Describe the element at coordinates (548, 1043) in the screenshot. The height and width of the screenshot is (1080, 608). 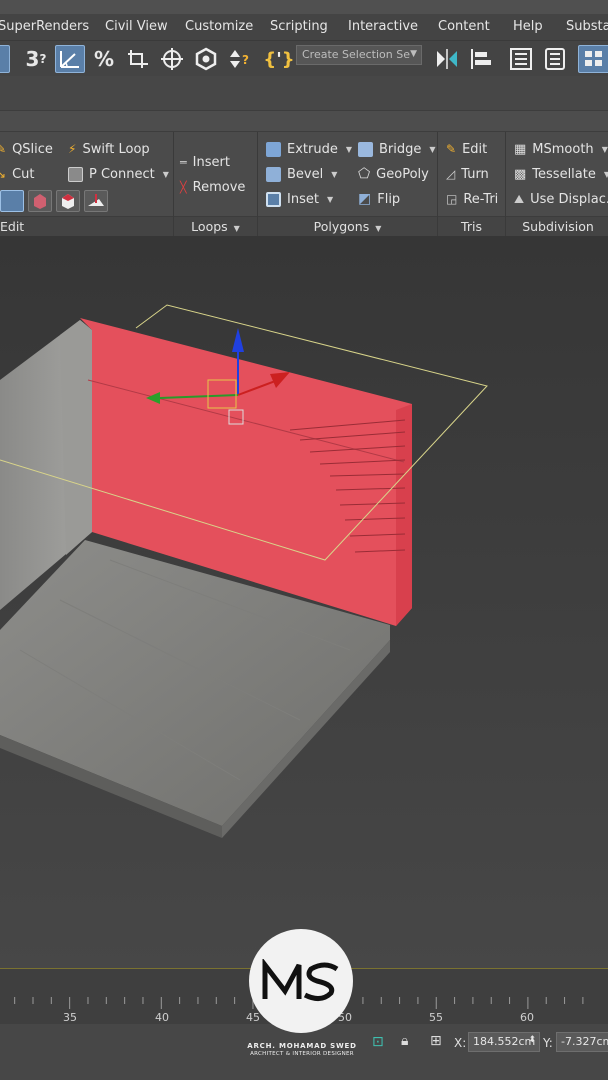
I see `y-coord-label: Y:` at that location.